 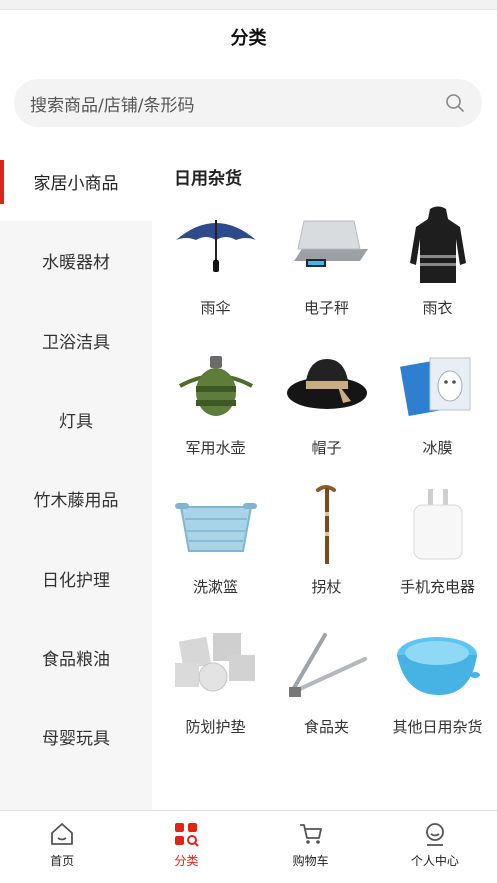 What do you see at coordinates (62, 860) in the screenshot?
I see `tab-label: 首页` at bounding box center [62, 860].